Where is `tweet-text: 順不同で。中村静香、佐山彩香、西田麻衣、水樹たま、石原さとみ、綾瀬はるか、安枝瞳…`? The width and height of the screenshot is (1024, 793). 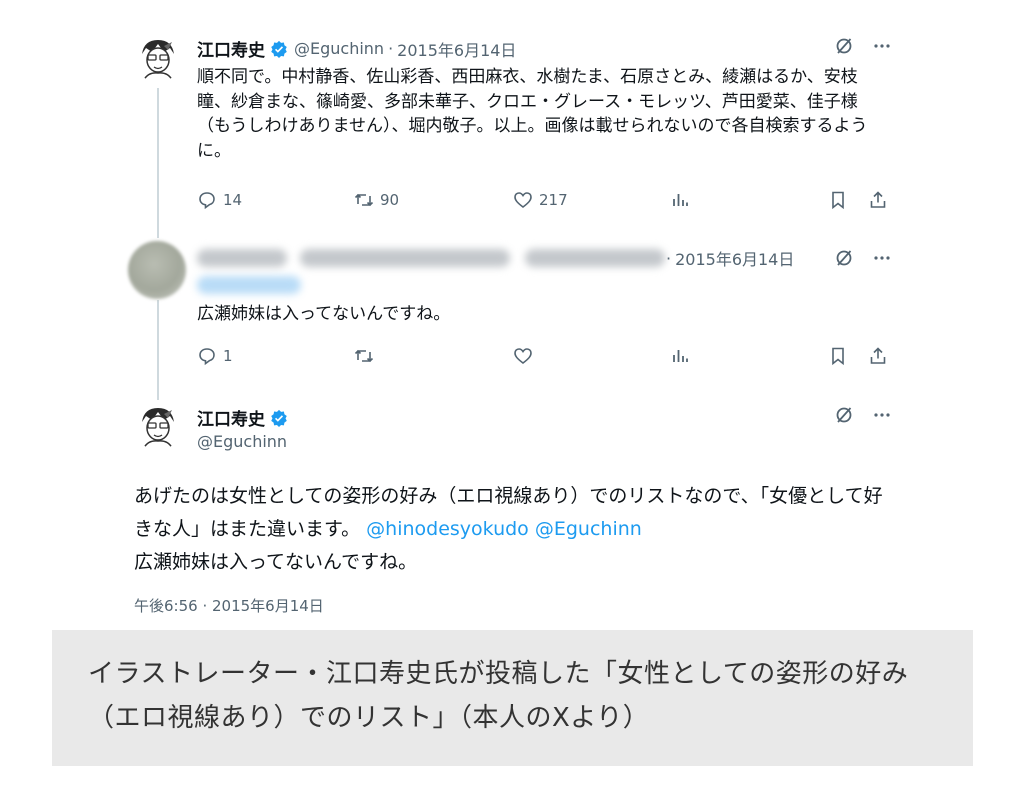
tweet-text: 順不同で。中村静香、佐山彩香、西田麻衣、水樹たま、石原さとみ、綾瀬はるか、安枝瞳… is located at coordinates (532, 114).